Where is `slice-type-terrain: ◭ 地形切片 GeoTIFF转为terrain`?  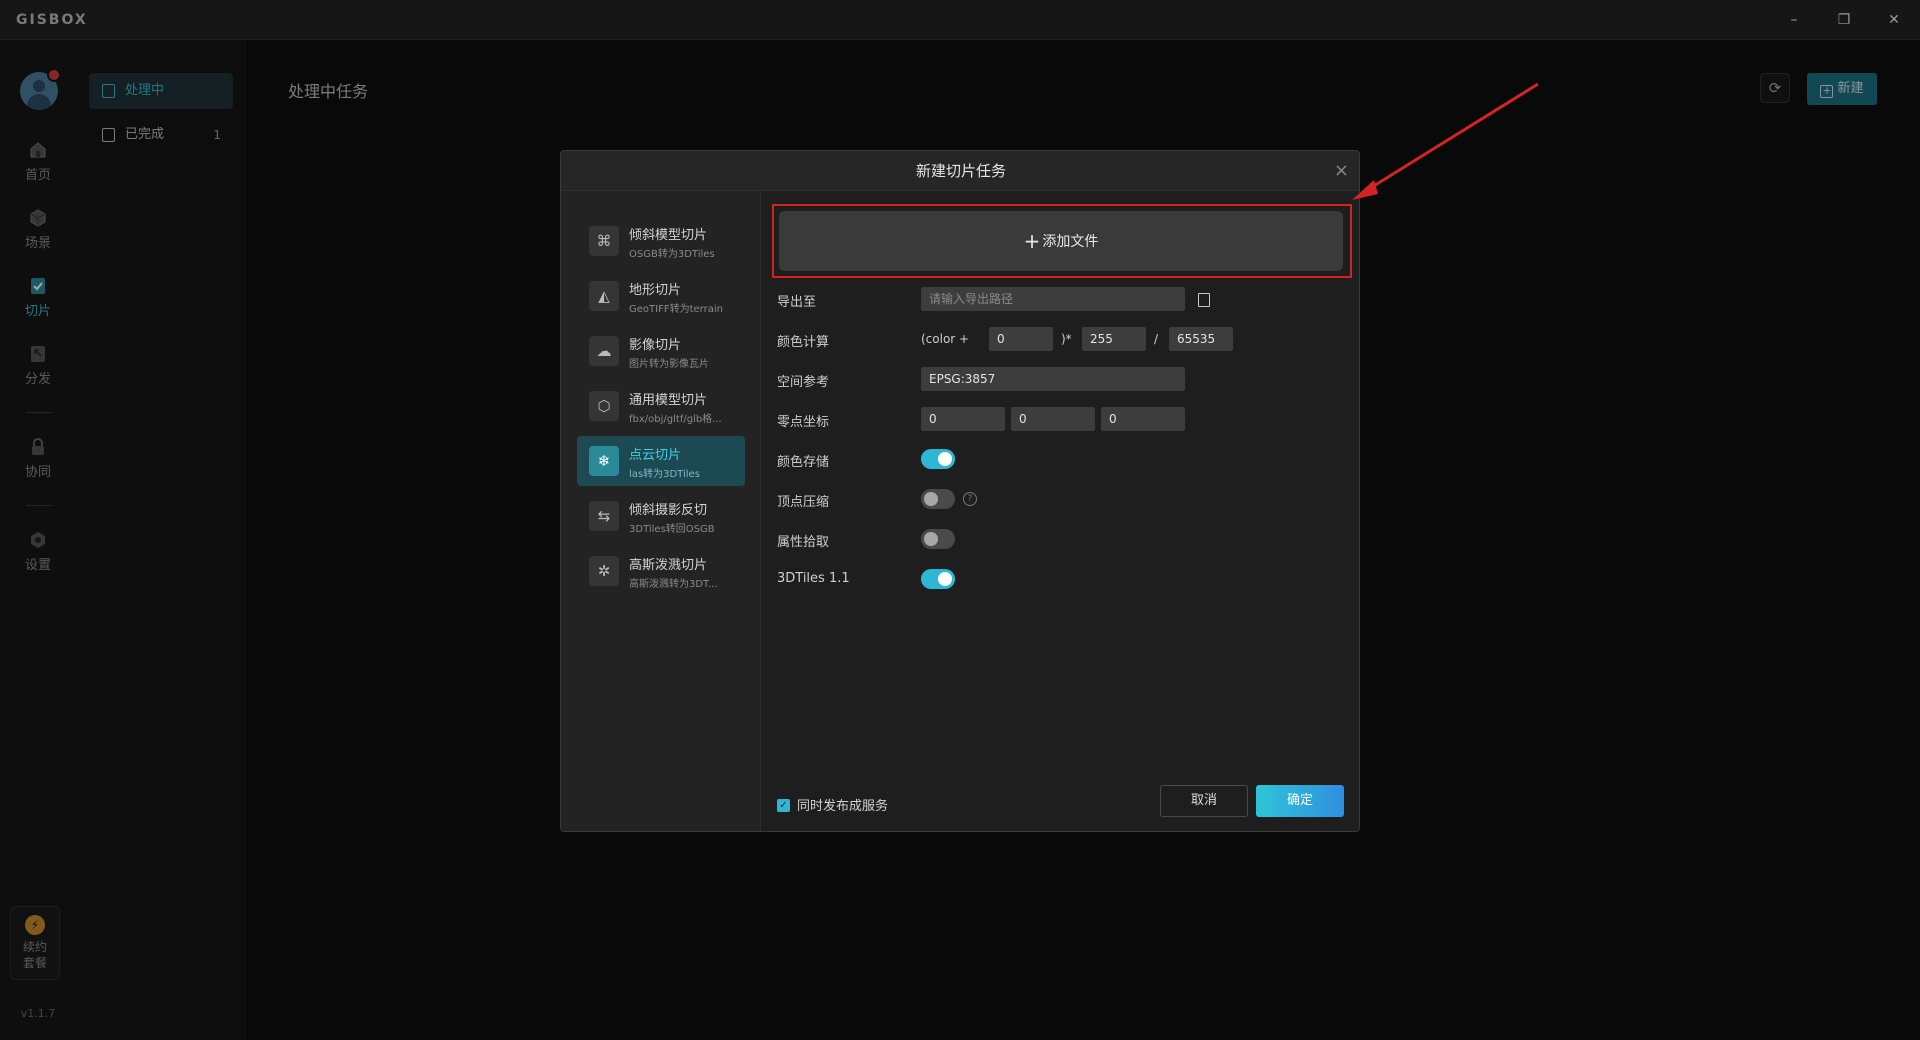
slice-type-terrain: ◭ 地形切片 GeoTIFF转为terrain is located at coordinates (661, 296).